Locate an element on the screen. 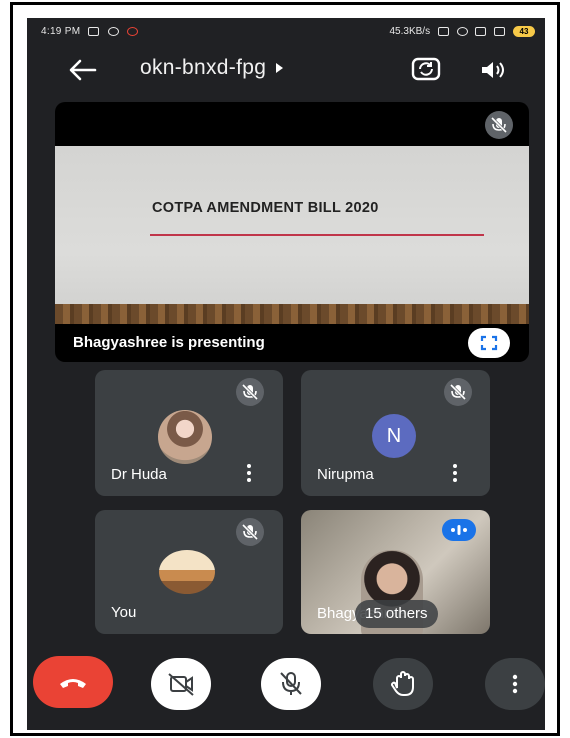 The height and width of the screenshot is (738, 570). meeting-code-label: okn-bnxd-fpg is located at coordinates (203, 67).